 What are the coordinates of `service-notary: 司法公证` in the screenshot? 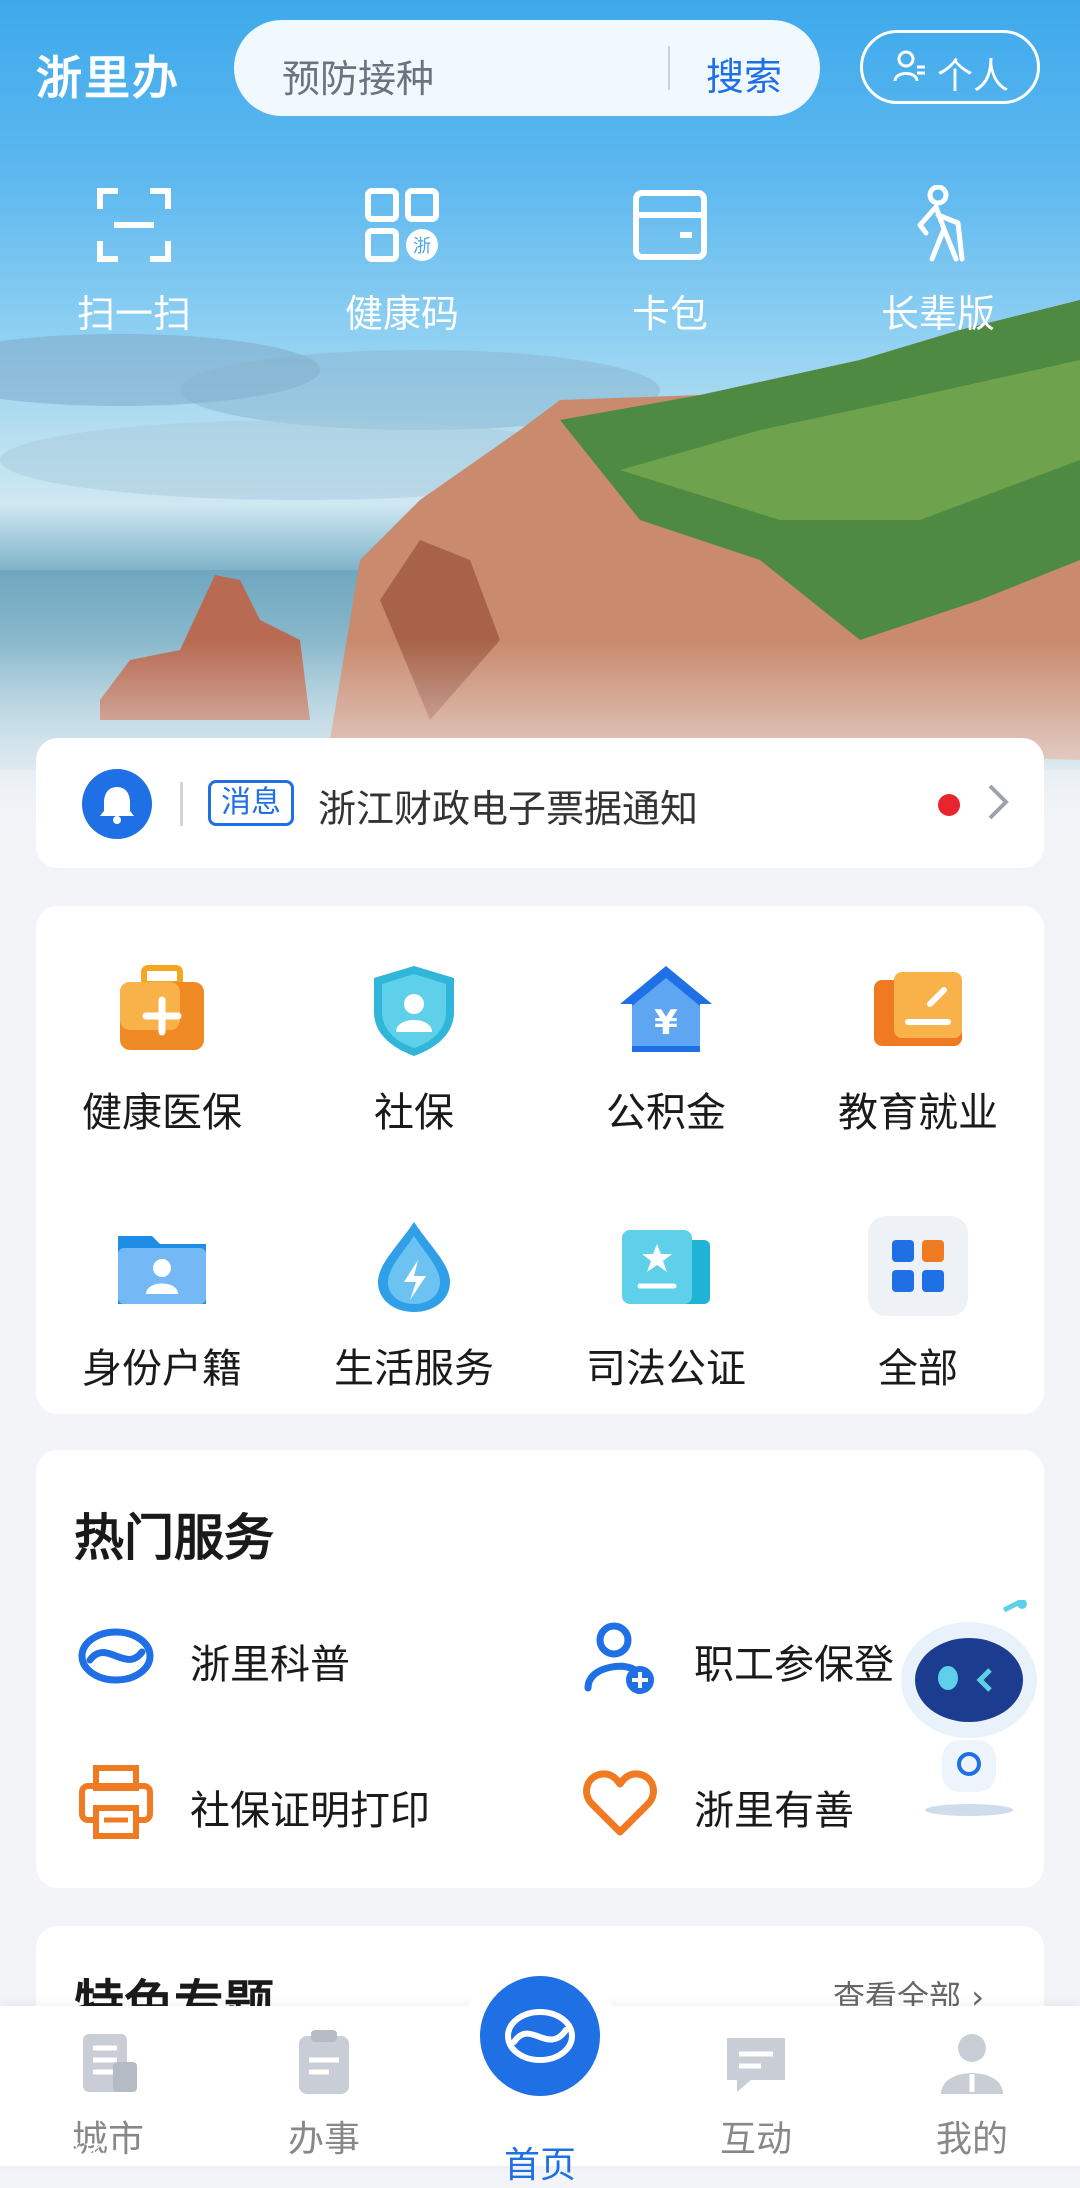 It's located at (666, 1305).